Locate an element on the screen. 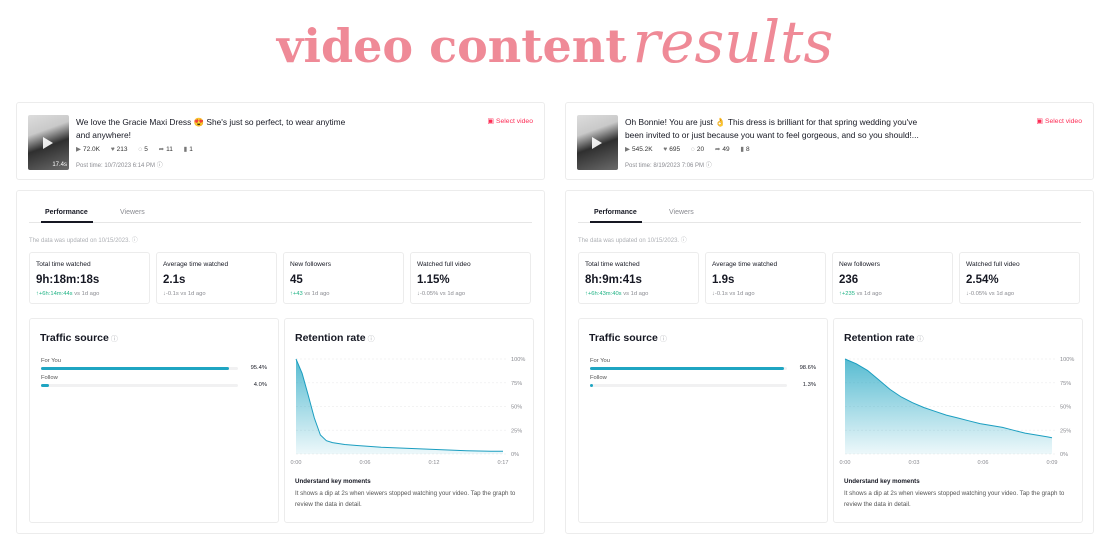  metric-value: 2.1s is located at coordinates (174, 280).